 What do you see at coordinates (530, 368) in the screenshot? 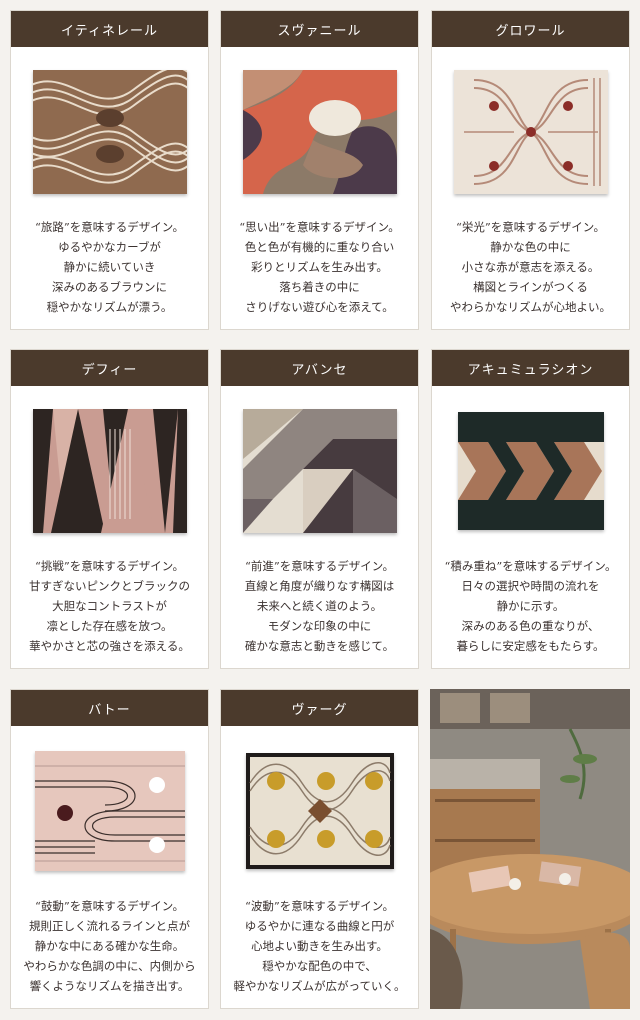
I see `product-title: アキュミュラシオン` at bounding box center [530, 368].